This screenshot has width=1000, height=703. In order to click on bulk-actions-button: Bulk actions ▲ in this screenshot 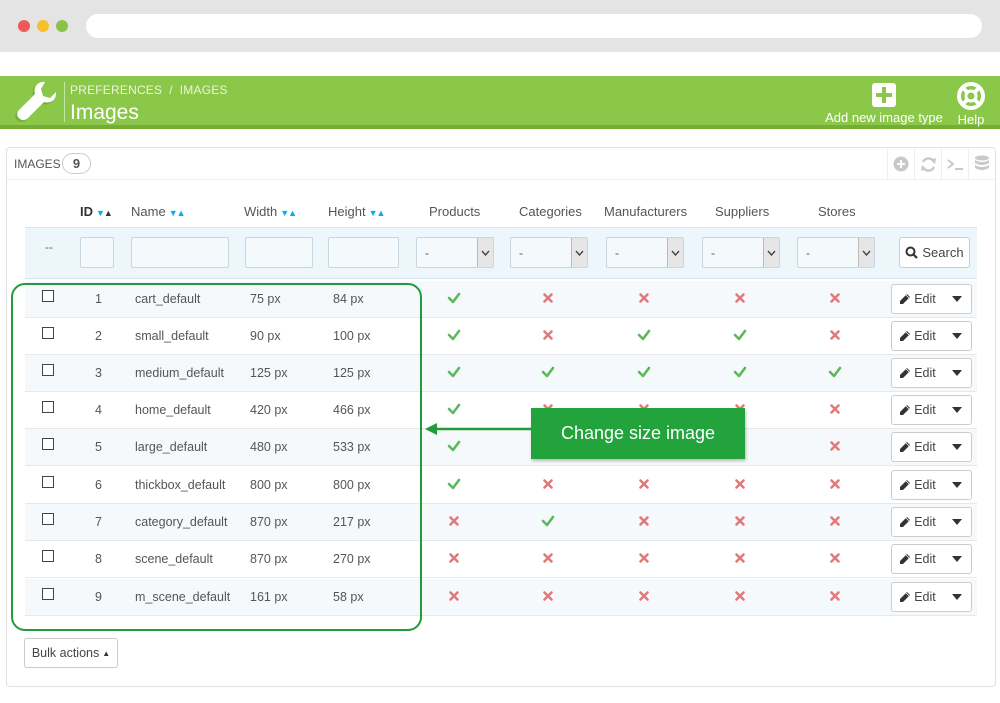, I will do `click(71, 653)`.